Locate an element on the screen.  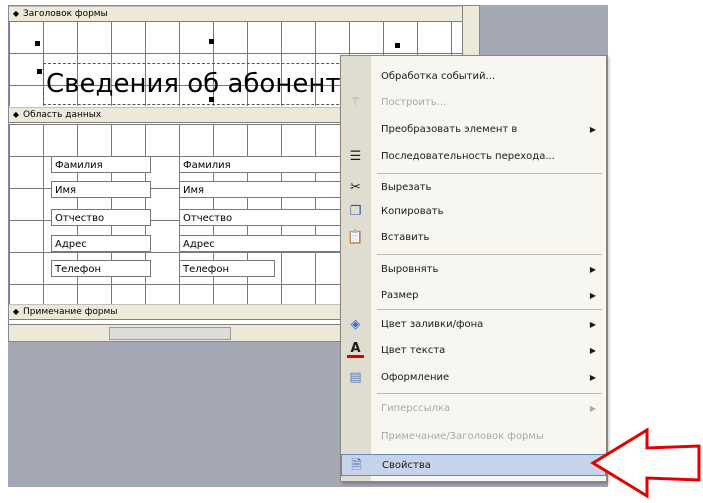
field-textbox-patronymic: Отчество is located at coordinates (264, 217).